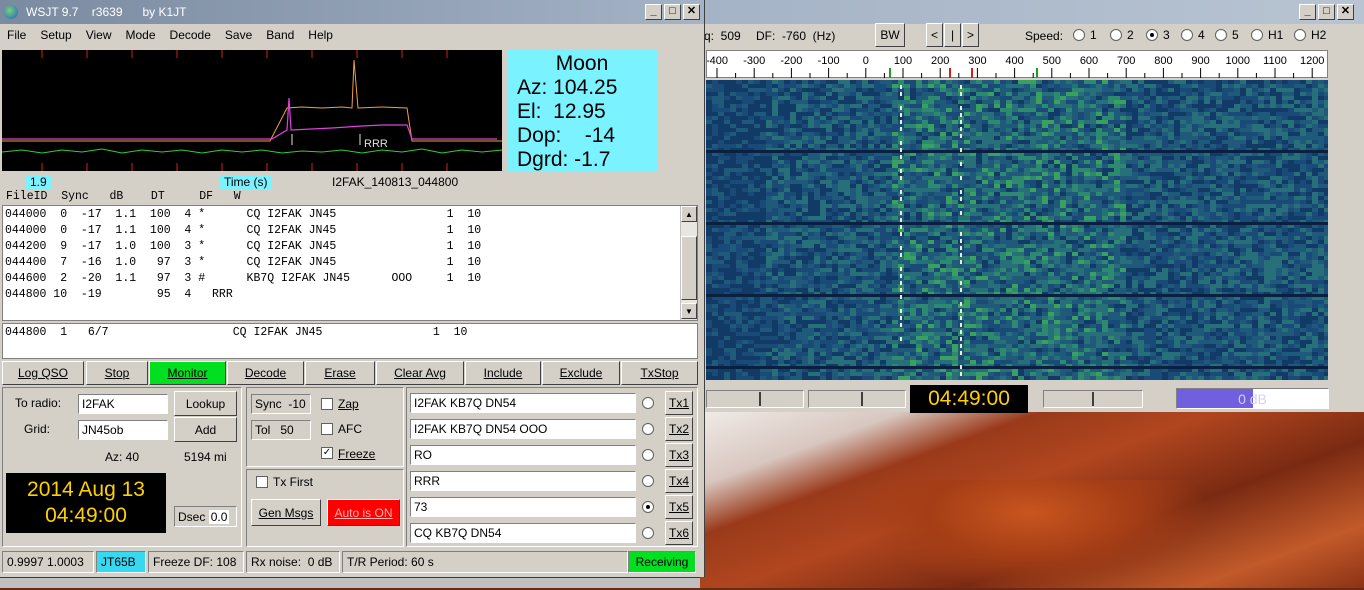  What do you see at coordinates (1257, 35) in the screenshot?
I see `speed-radio-H1` at bounding box center [1257, 35].